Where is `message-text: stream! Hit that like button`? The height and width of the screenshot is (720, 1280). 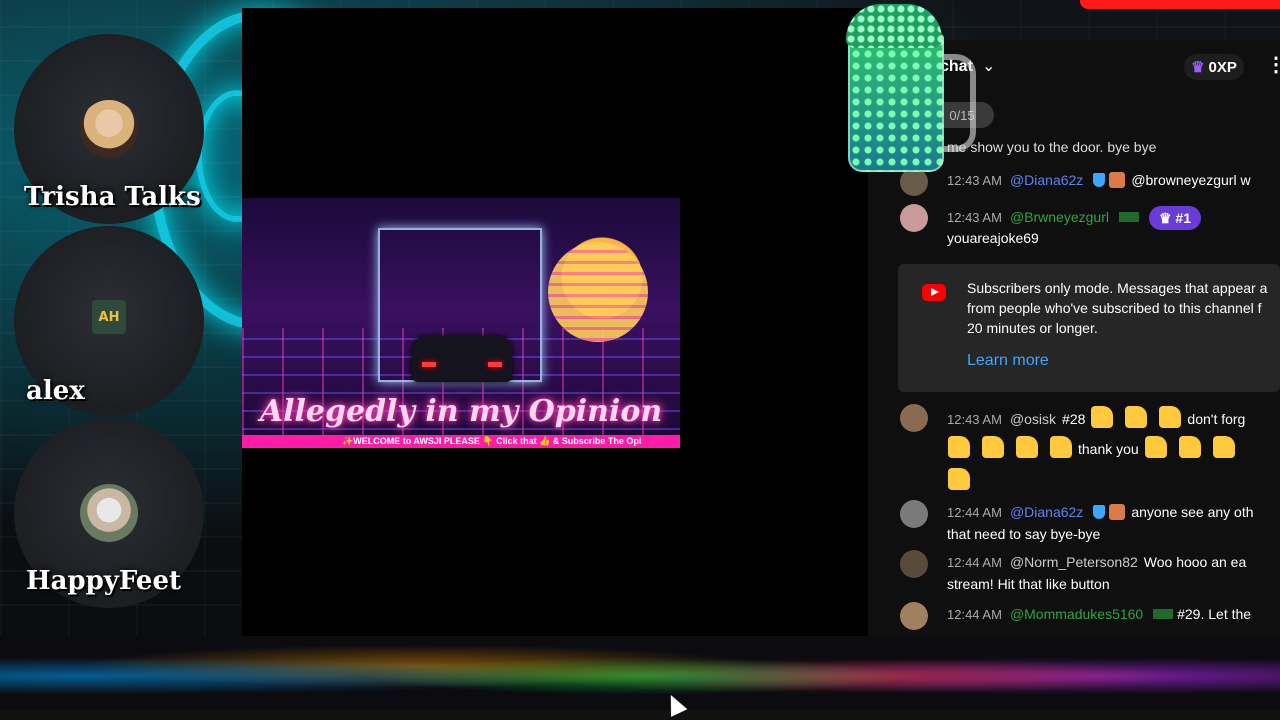
message-text: stream! Hit that like button is located at coordinates (1028, 584).